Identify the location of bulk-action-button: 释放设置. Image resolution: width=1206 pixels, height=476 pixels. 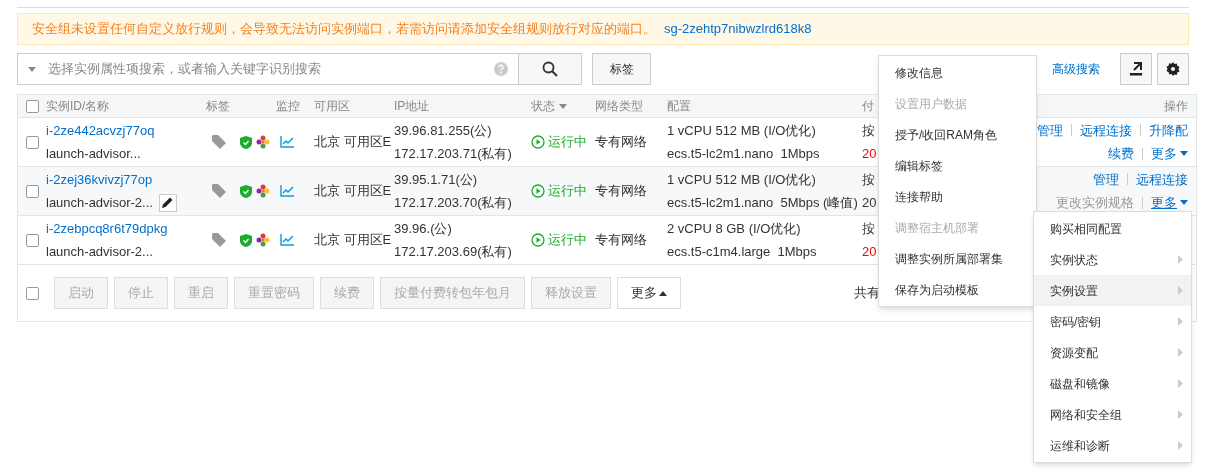
(571, 293).